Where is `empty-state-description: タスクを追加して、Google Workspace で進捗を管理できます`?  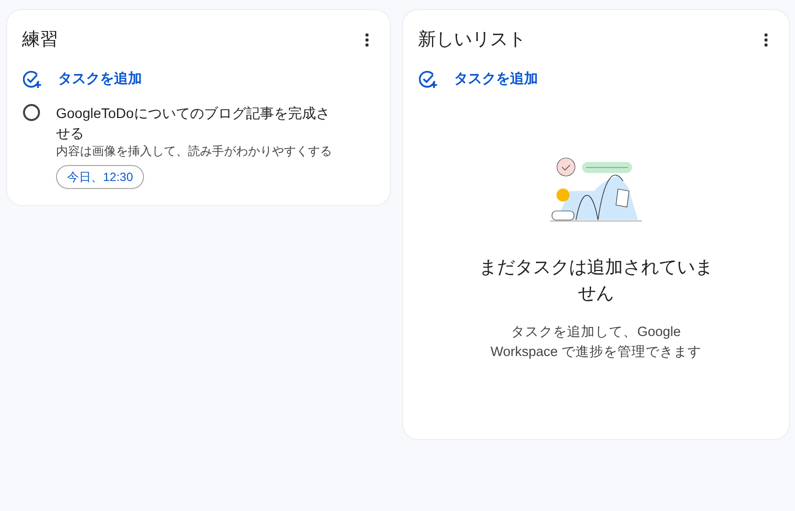
empty-state-description: タスクを追加して、Google Workspace で進捗を管理できます is located at coordinates (596, 342).